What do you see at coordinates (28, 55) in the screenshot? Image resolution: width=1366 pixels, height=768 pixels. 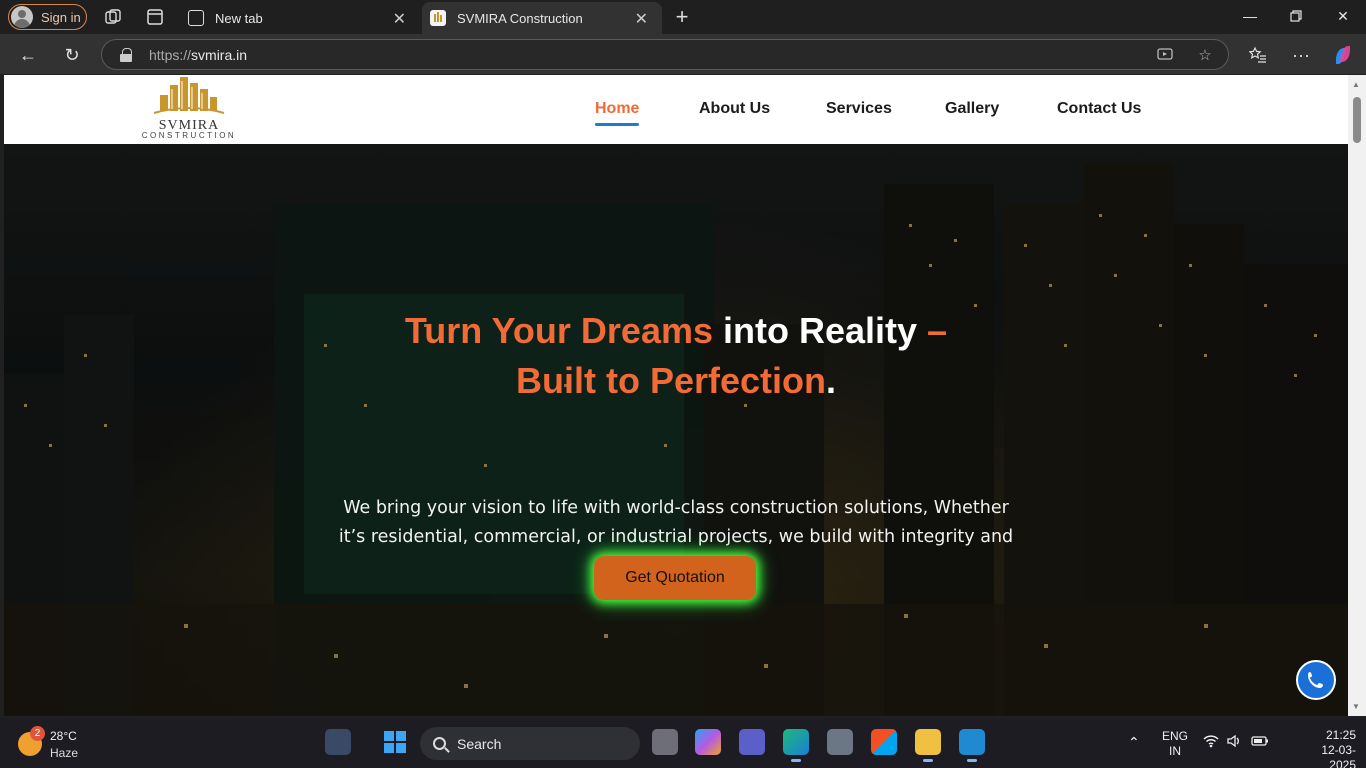 I see `back-icon: ←` at bounding box center [28, 55].